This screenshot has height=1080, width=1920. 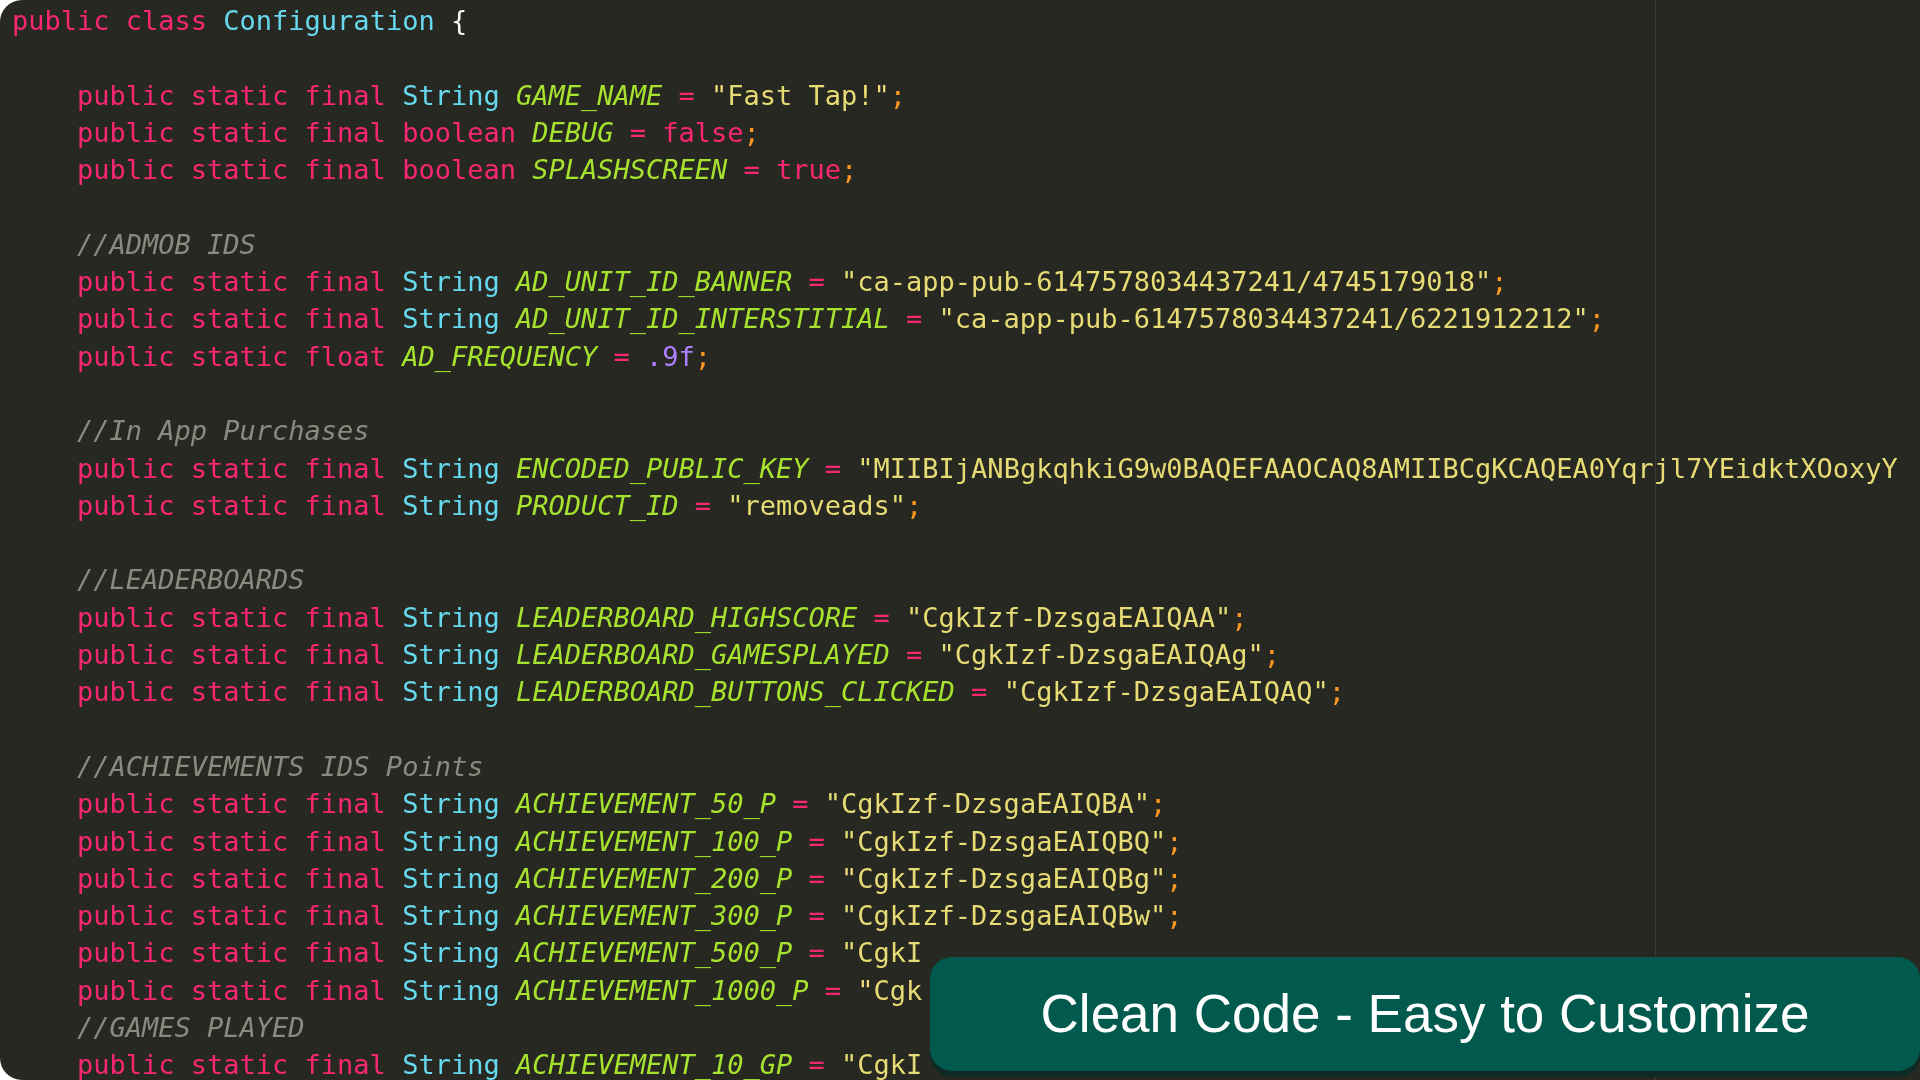 I want to click on code-line: public class Configuration {, so click(x=240, y=21).